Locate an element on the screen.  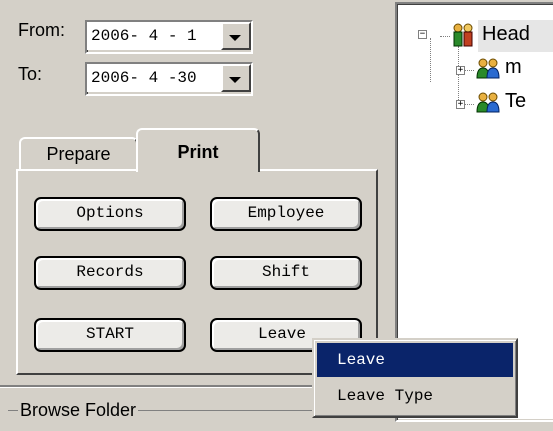
from-date-dropdown-button is located at coordinates (236, 36).